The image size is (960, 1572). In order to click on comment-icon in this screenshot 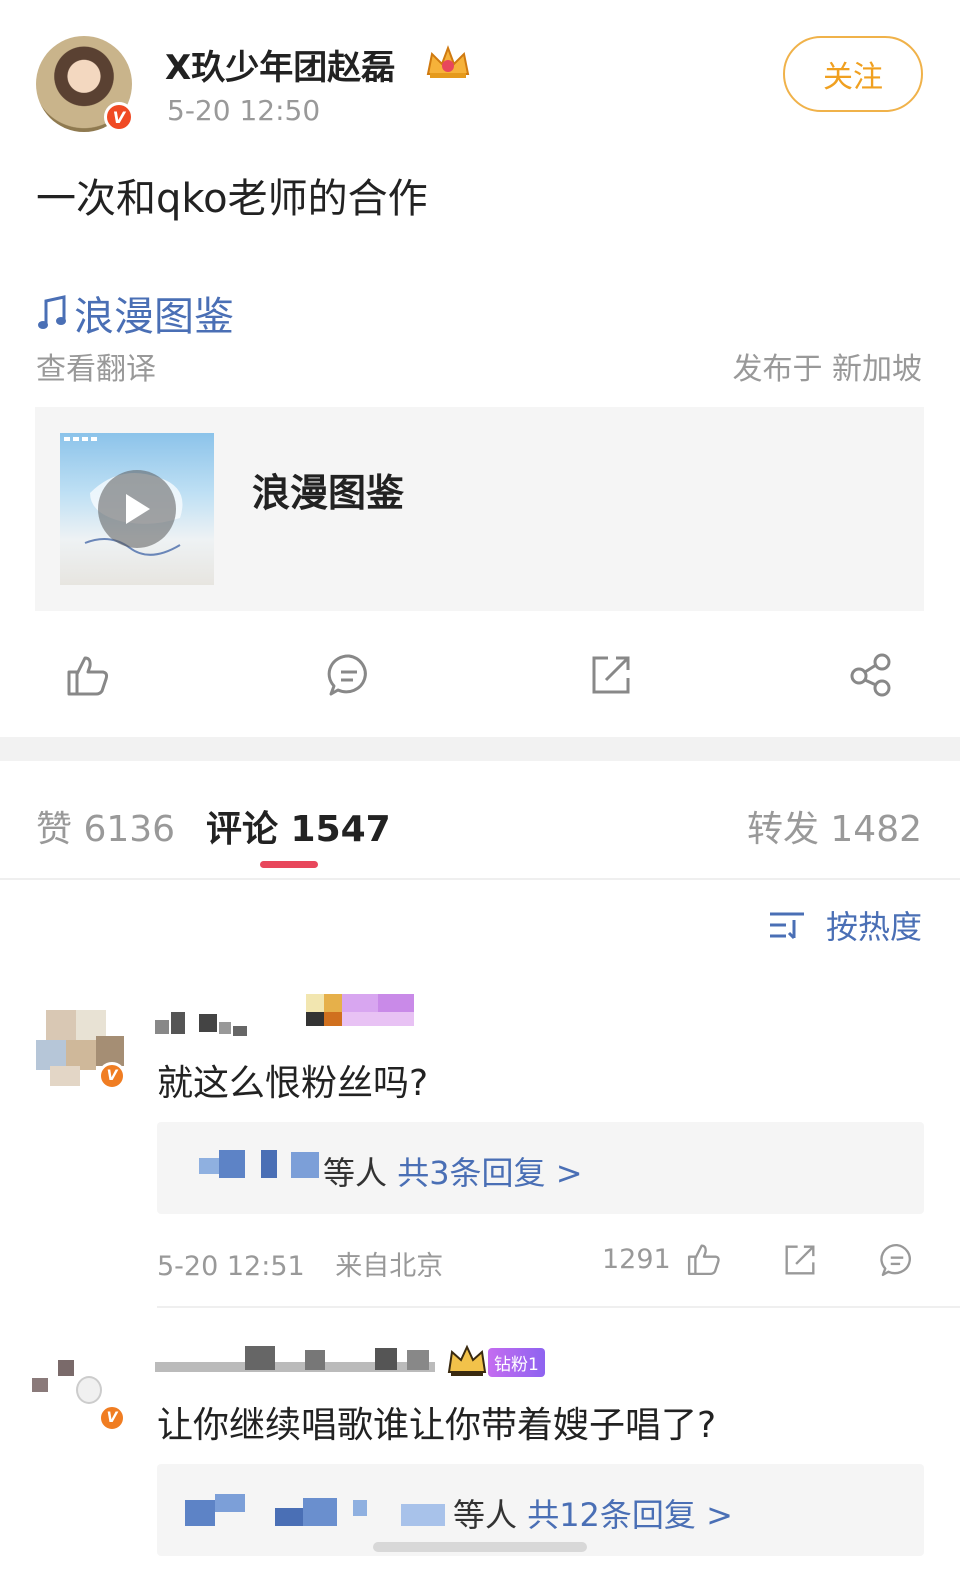, I will do `click(349, 675)`.